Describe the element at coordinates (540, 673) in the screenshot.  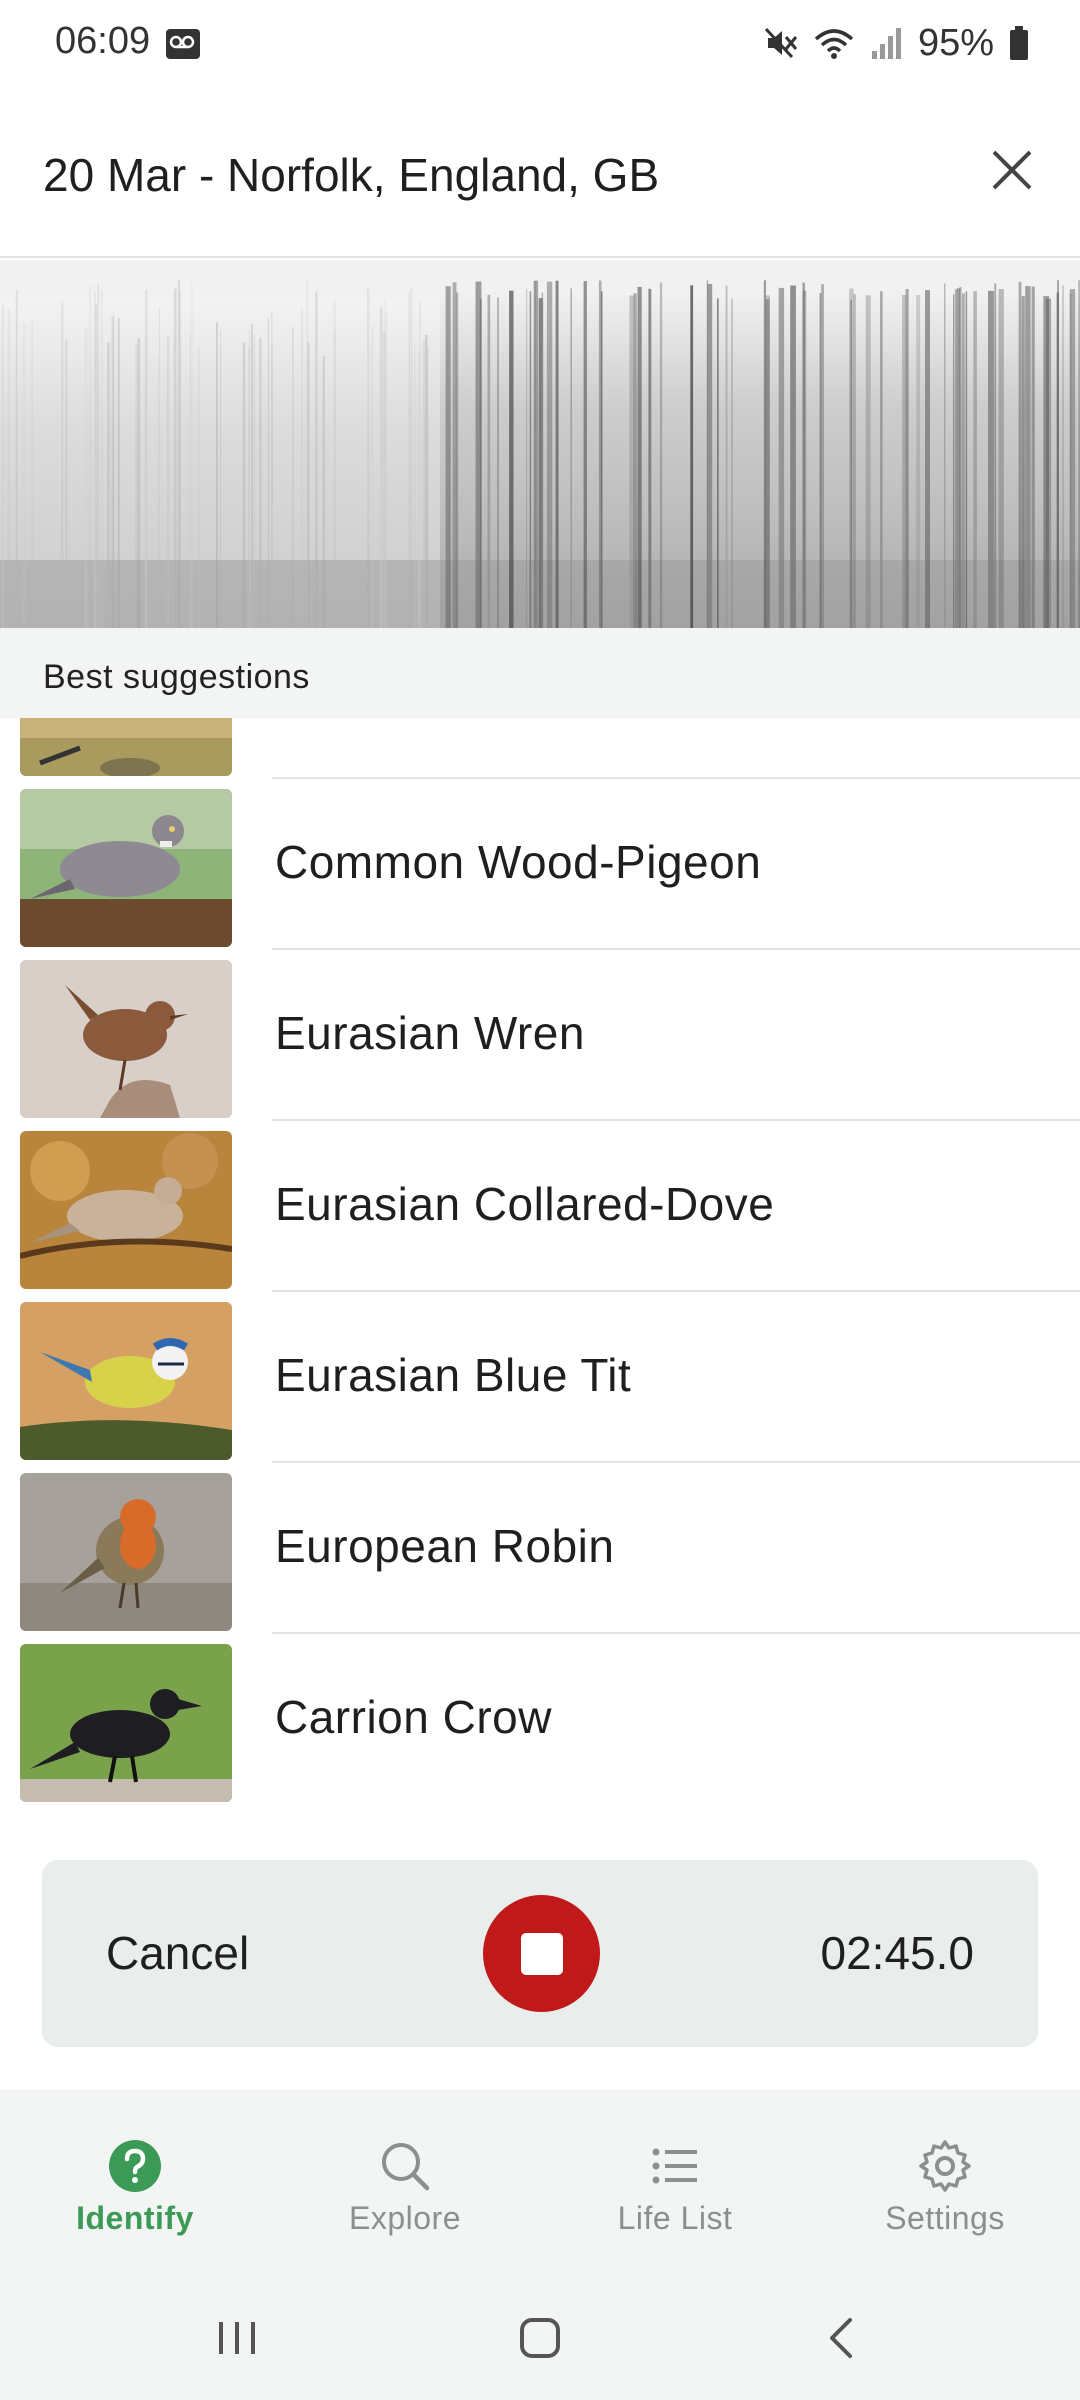
I see `section-header: Best suggestions` at that location.